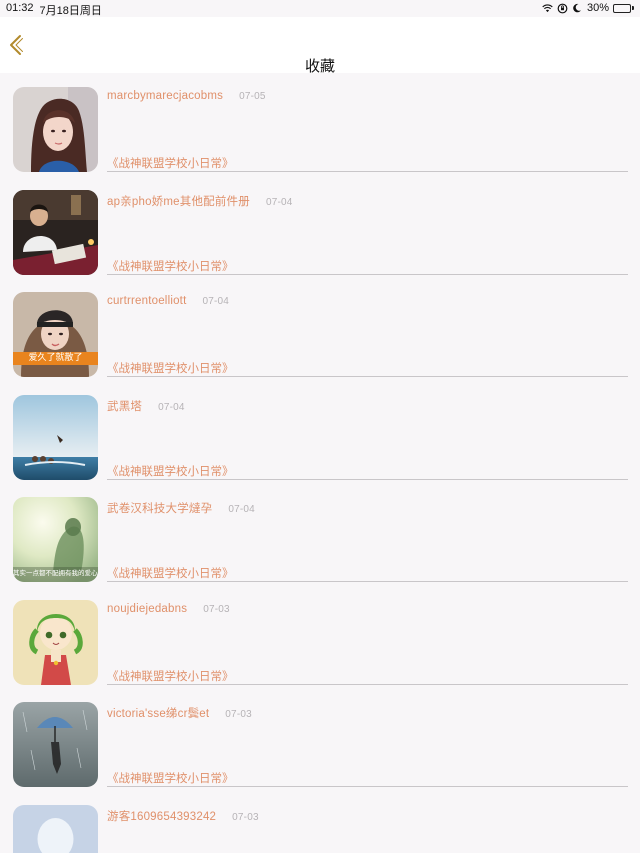  I want to click on list-item: noujdiejedabns 07-03 《战神联盟学校小日常》, so click(320, 637).